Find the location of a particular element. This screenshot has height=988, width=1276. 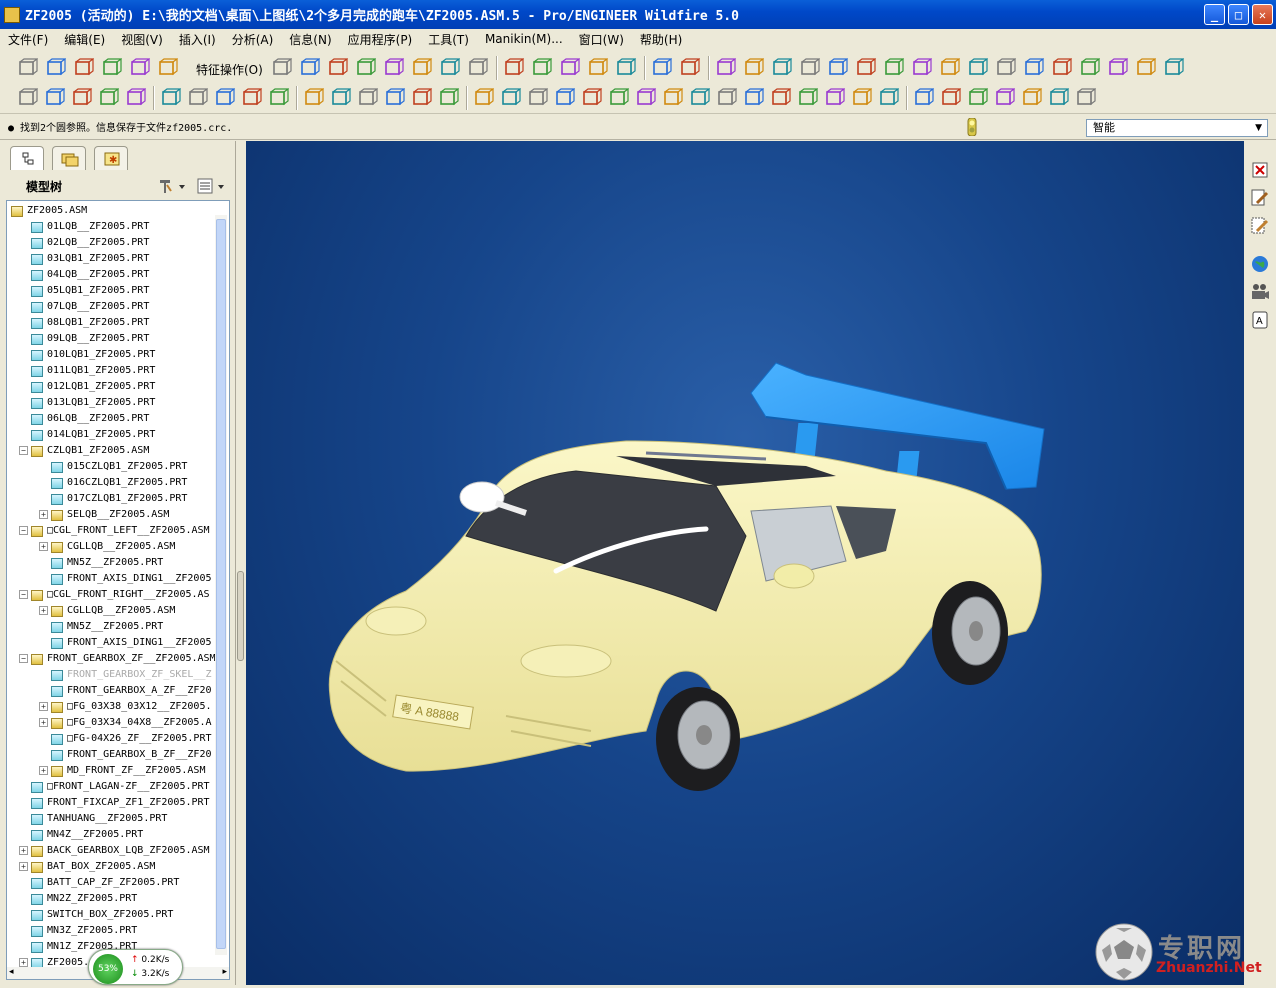

tree-item: □FRONT_LAGAN-ZF__ZF2005.PRT is located at coordinates (120, 787).